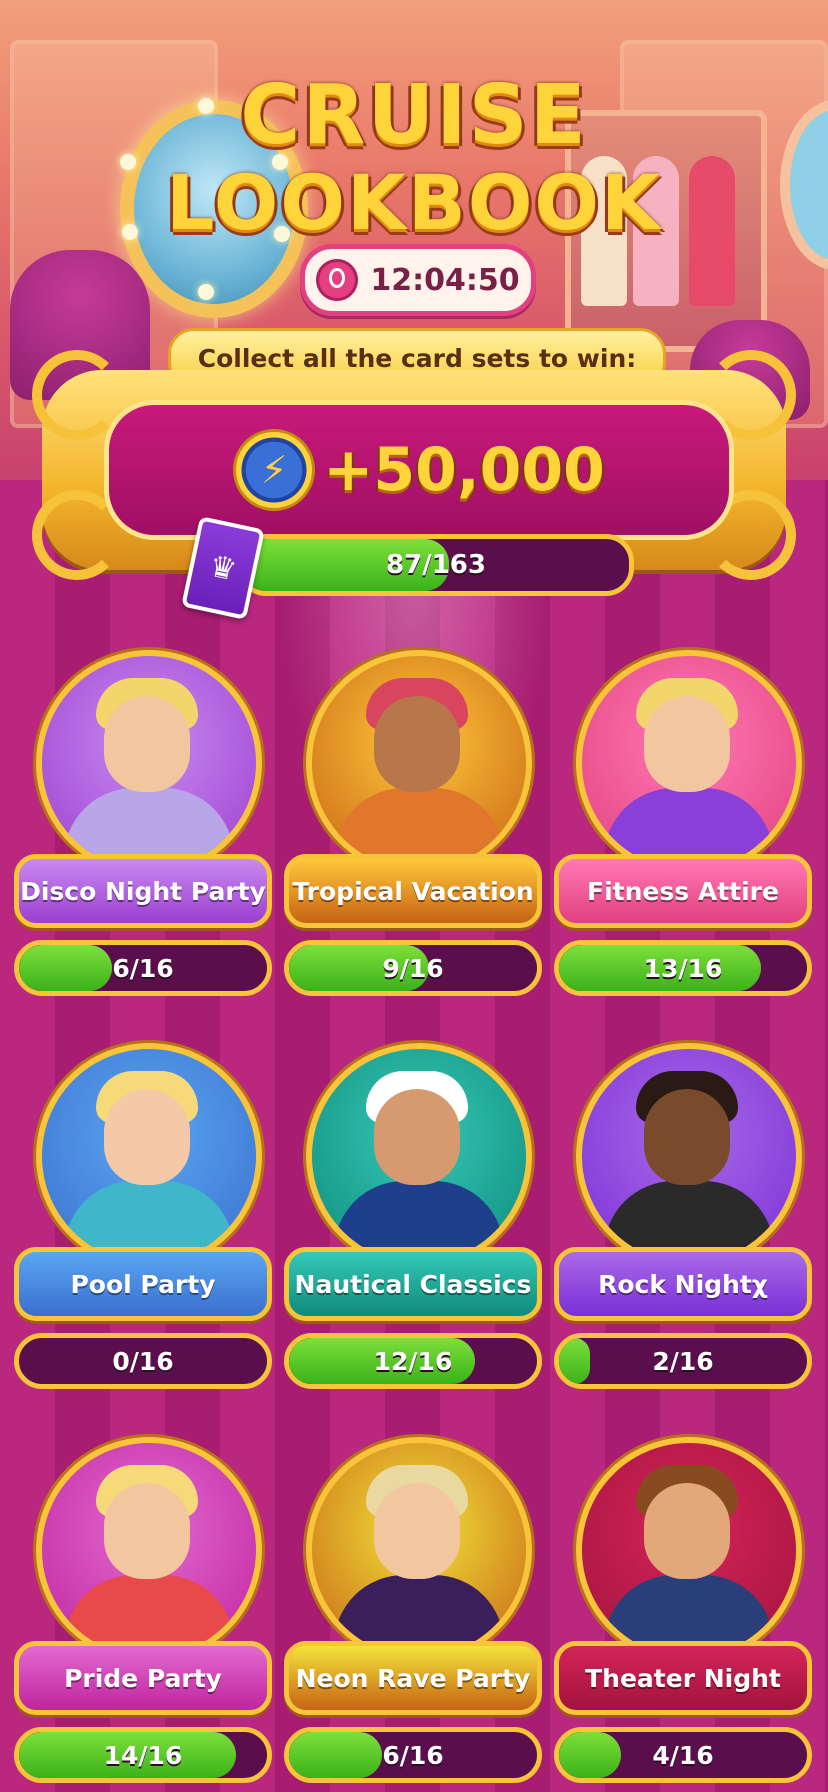  I want to click on clock-icon, so click(337, 280).